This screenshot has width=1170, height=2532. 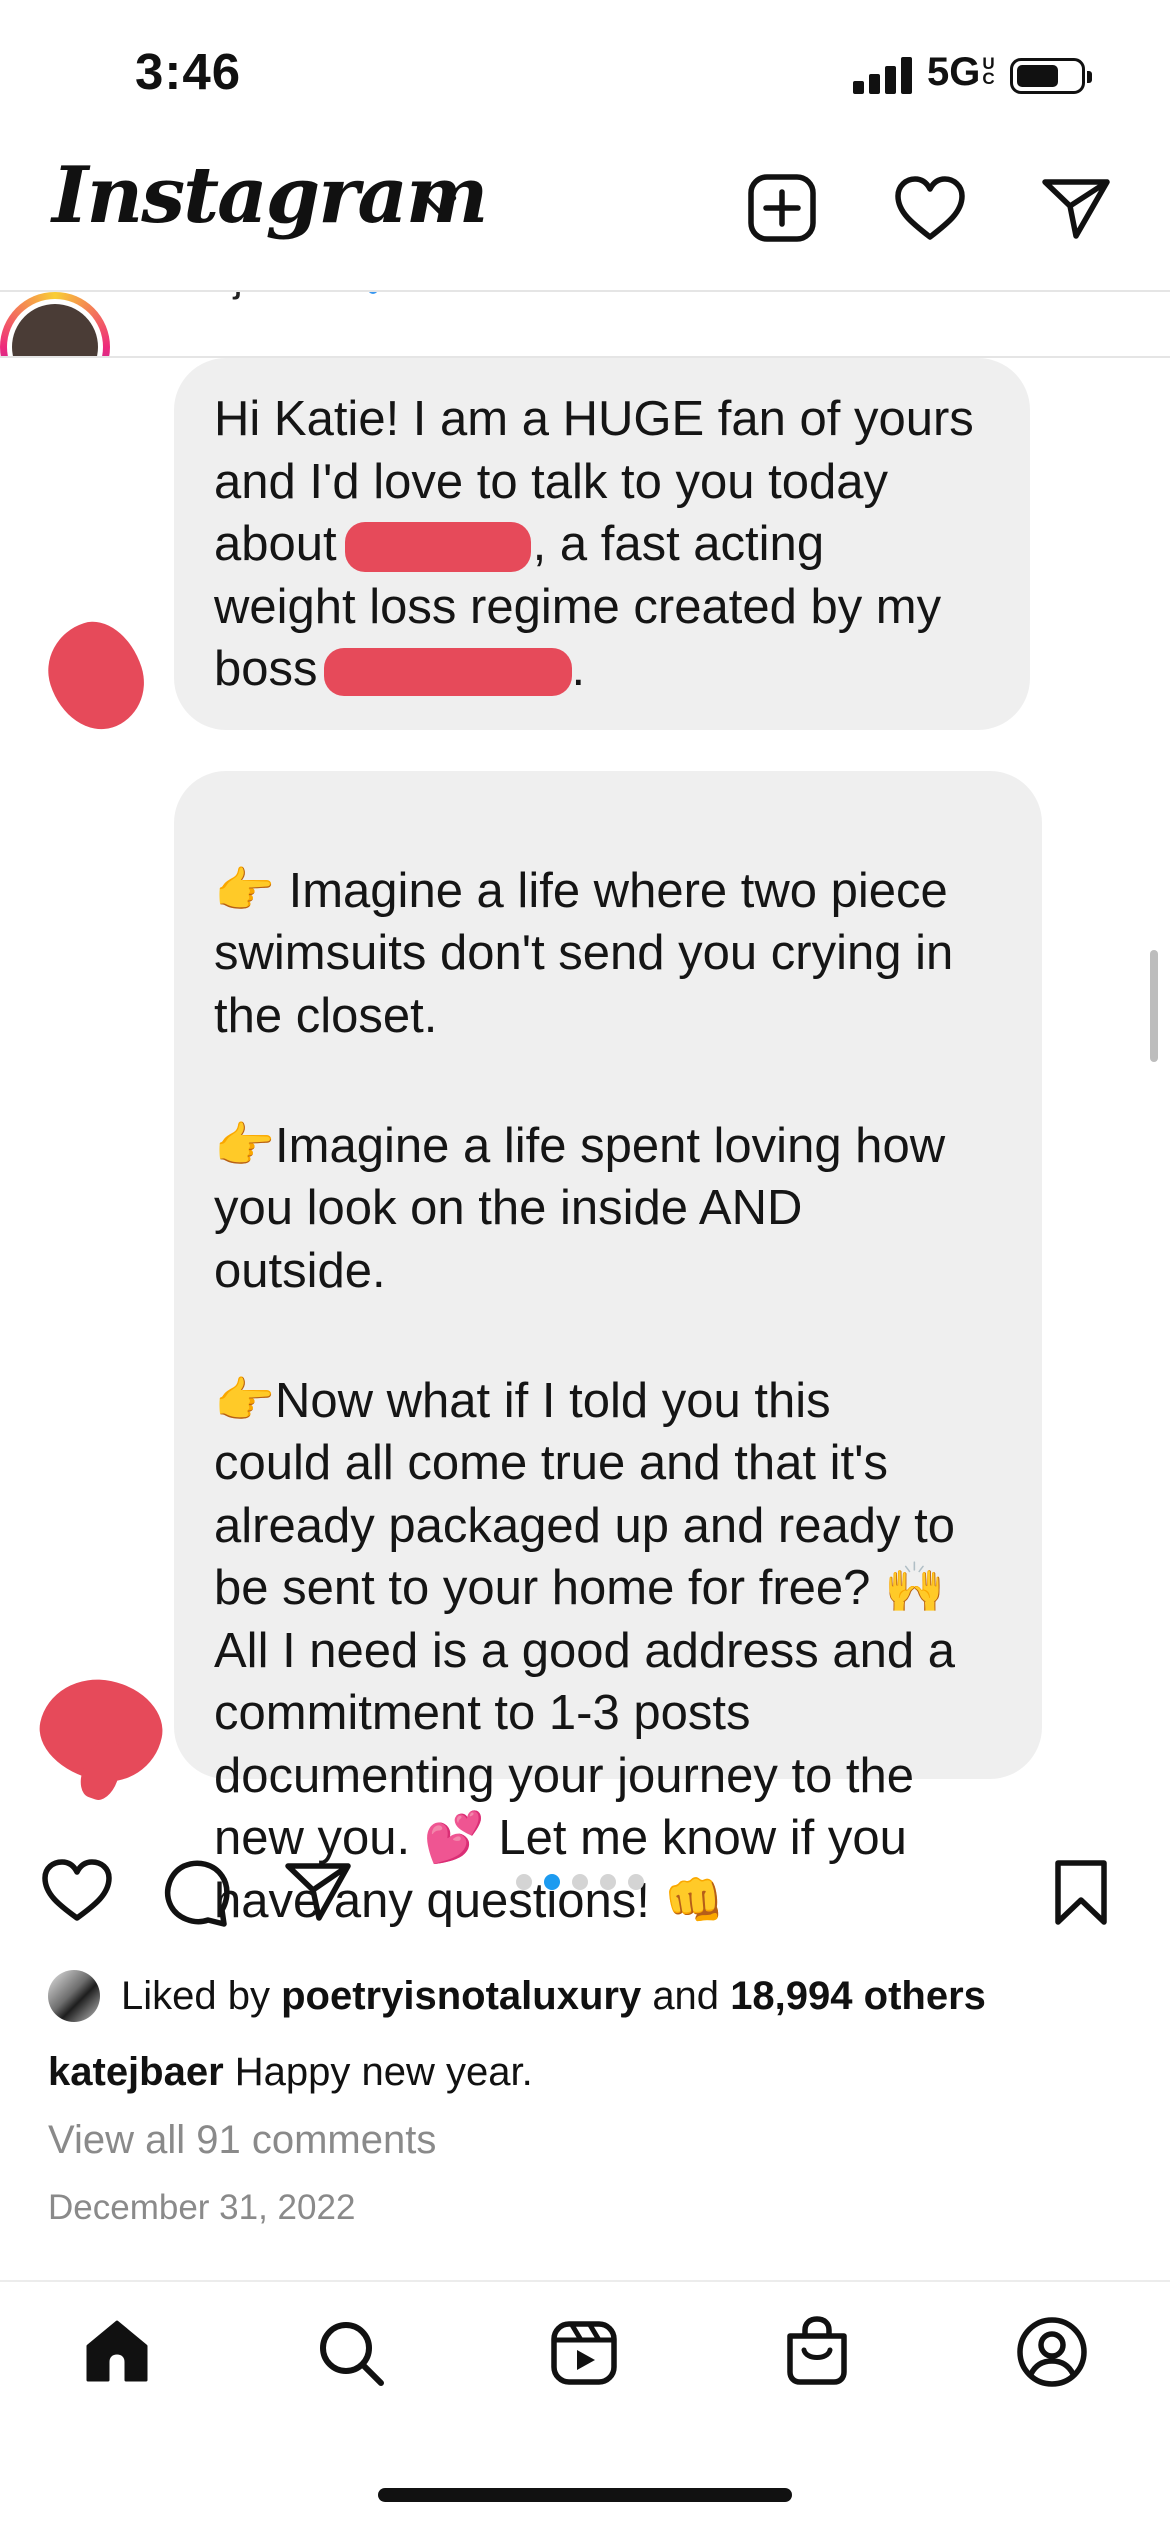 I want to click on story-row: katejbaer, so click(x=585, y=325).